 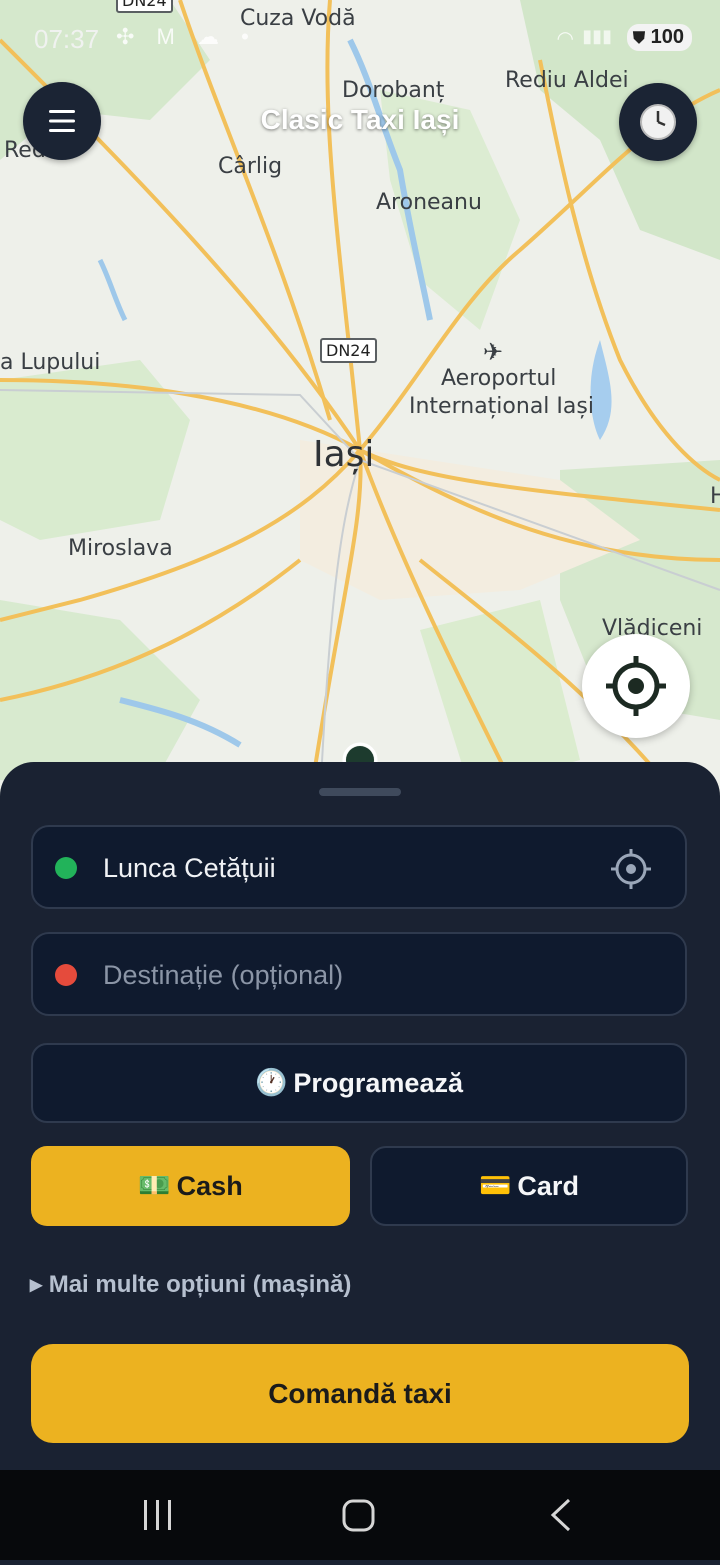 What do you see at coordinates (360, 792) in the screenshot?
I see `sheet-drag-handle` at bounding box center [360, 792].